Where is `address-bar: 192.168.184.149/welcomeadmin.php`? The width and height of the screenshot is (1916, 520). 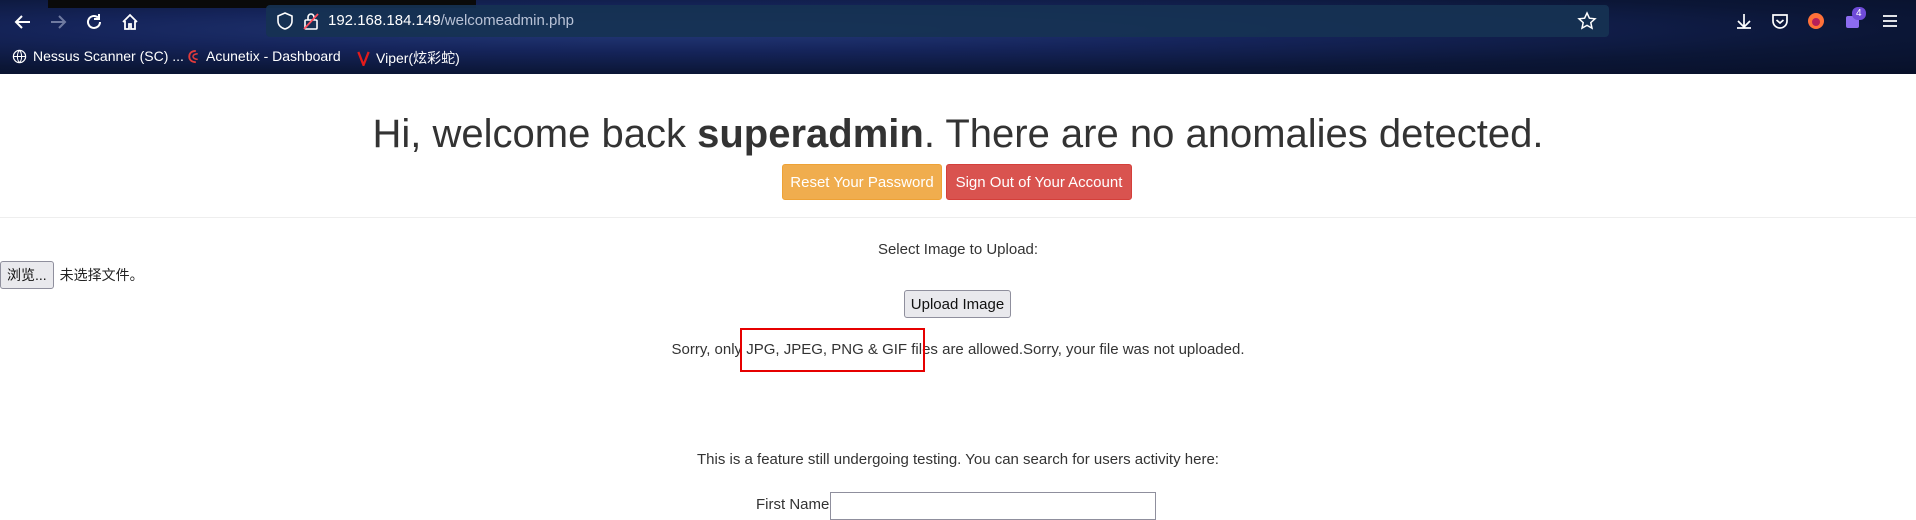
address-bar: 192.168.184.149/welcomeadmin.php is located at coordinates (937, 21).